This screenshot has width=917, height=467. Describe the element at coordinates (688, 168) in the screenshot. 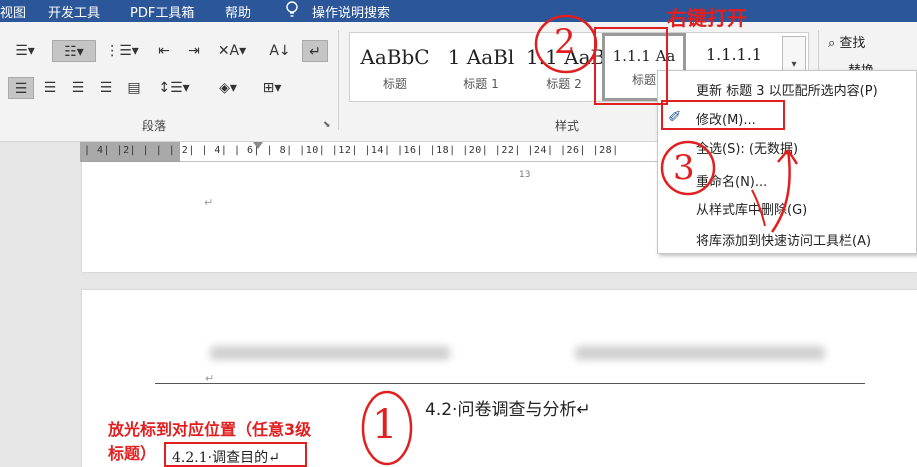

I see `step-3-circle` at that location.